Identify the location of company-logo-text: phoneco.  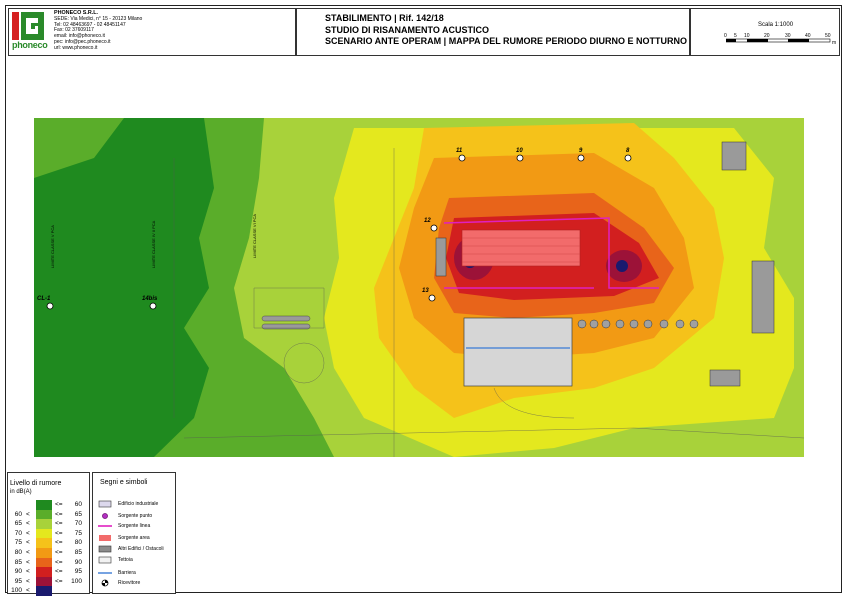
(30, 45).